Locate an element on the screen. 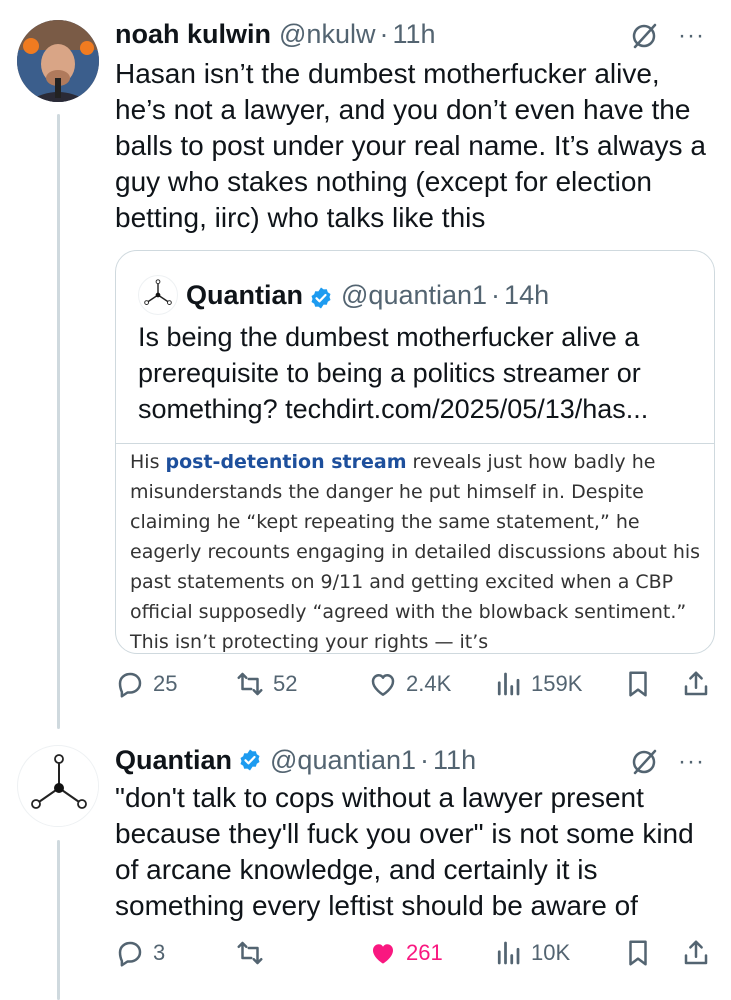 Image resolution: width=731 pixels, height=1000 pixels. avatar-photo is located at coordinates (58, 61).